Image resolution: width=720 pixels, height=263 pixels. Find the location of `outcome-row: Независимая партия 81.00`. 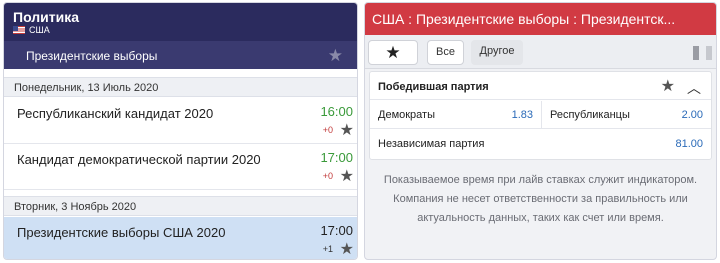

outcome-row: Независимая партия 81.00 is located at coordinates (540, 144).